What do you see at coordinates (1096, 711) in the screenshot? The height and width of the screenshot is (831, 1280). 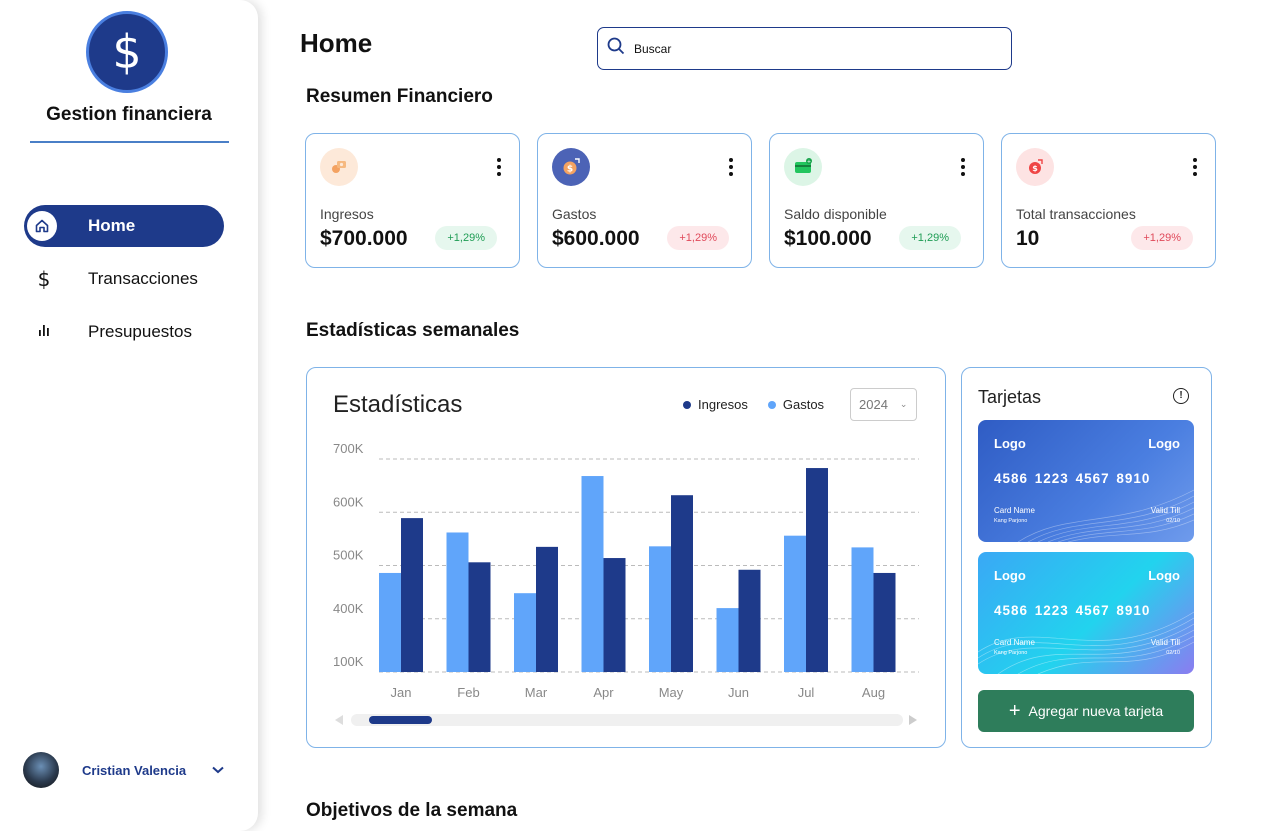 I see `add-card-label: Agregar nueva tarjeta` at bounding box center [1096, 711].